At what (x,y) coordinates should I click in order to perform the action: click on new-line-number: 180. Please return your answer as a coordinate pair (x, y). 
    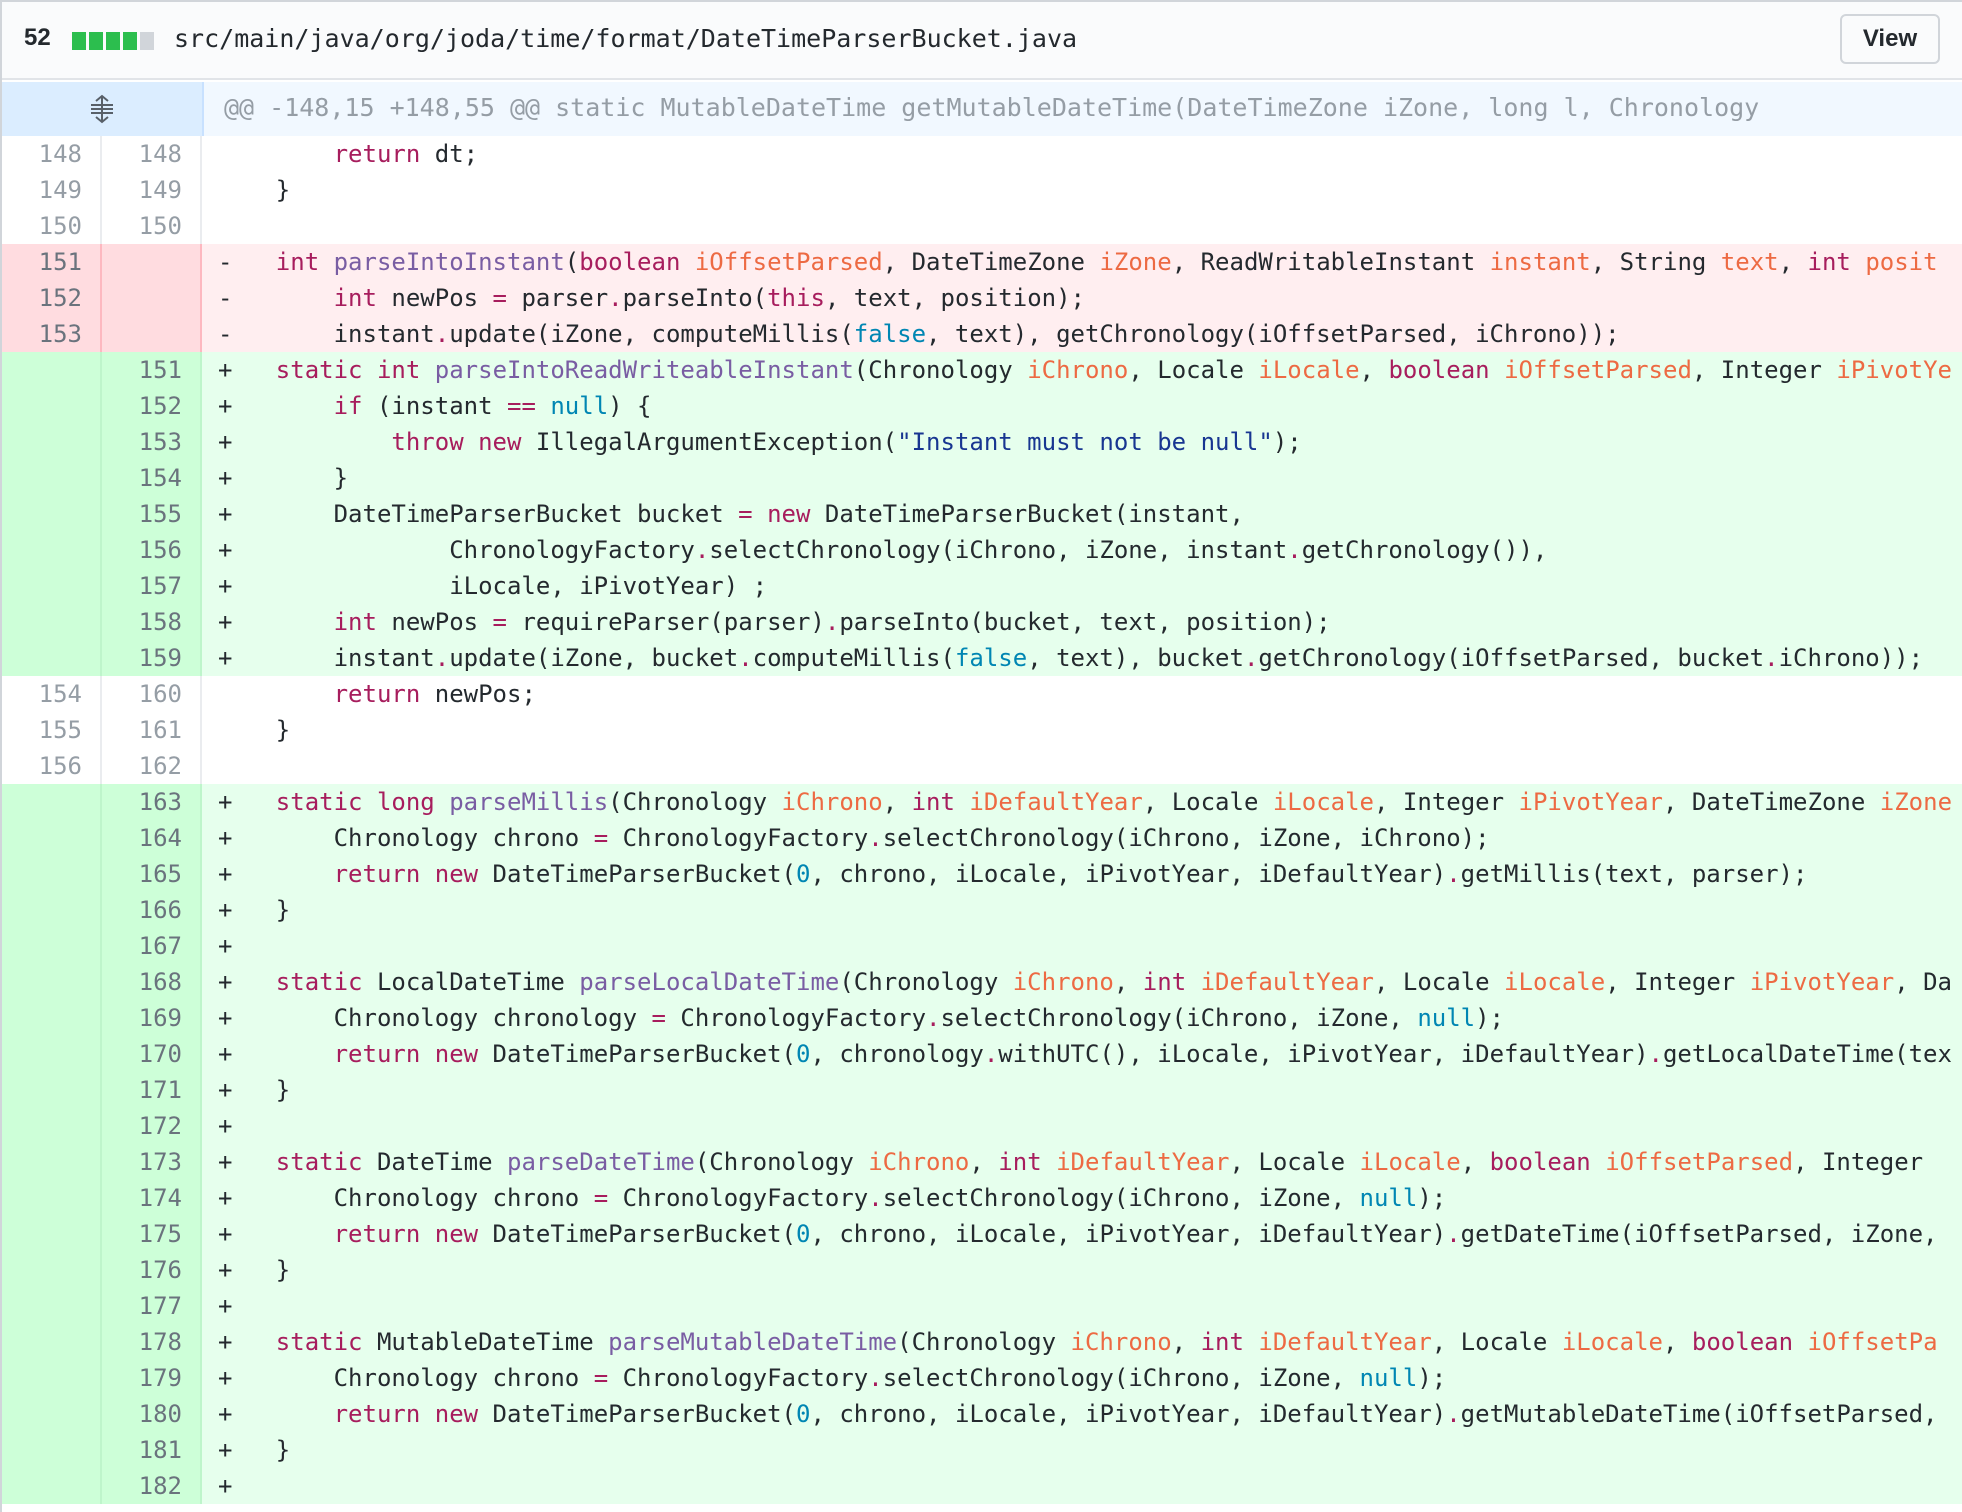
    Looking at the image, I should click on (152, 1414).